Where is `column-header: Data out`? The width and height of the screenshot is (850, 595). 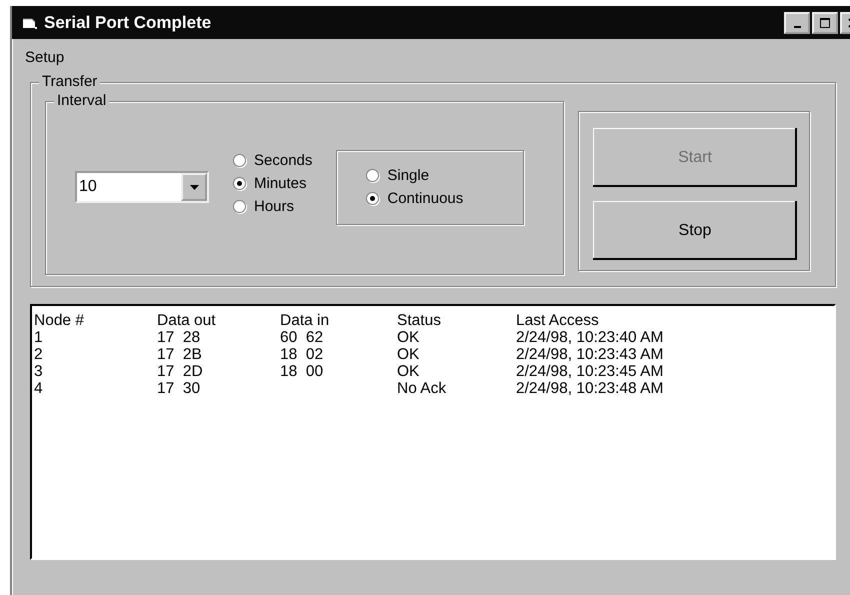
column-header: Data out is located at coordinates (187, 320).